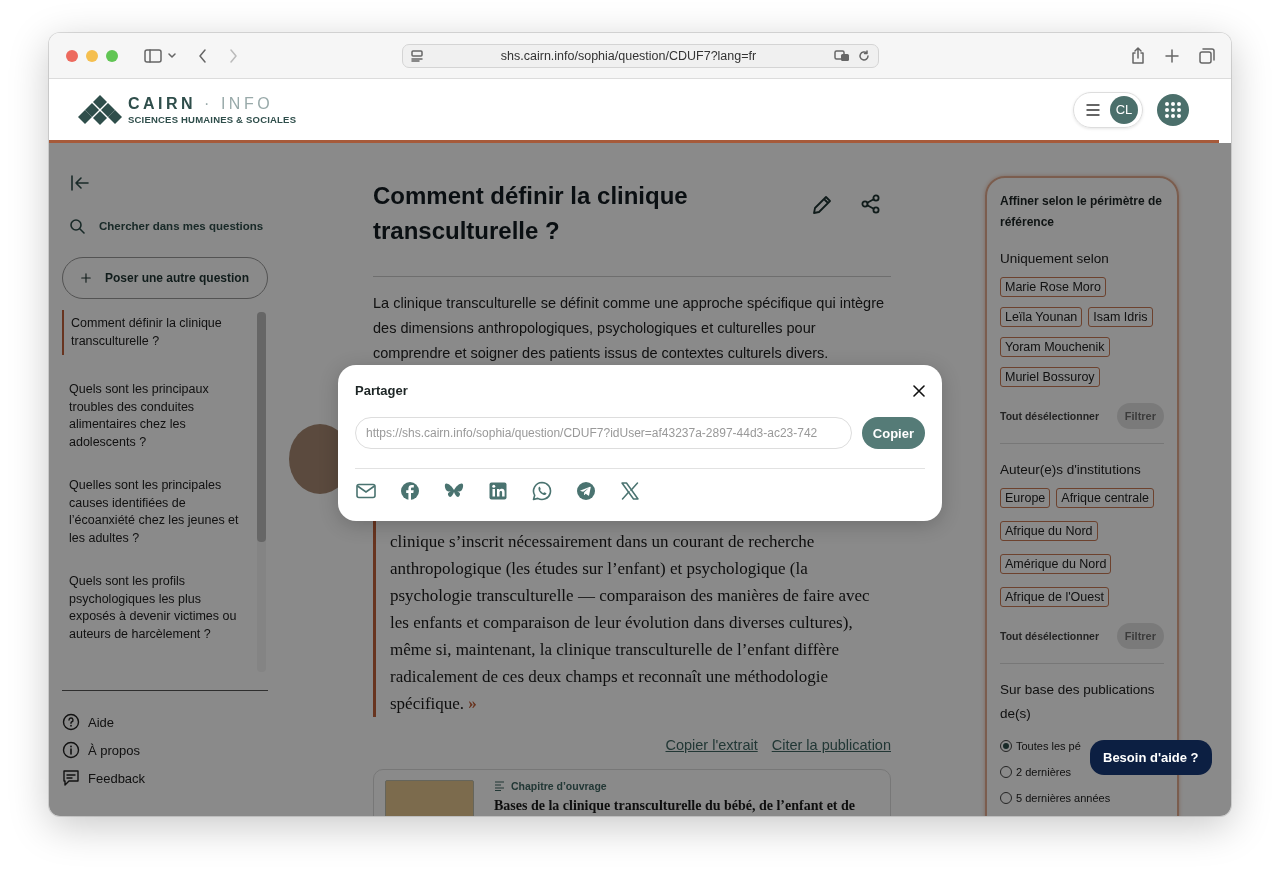  Describe the element at coordinates (1105, 498) in the screenshot. I see `filter-tag: Afrique centrale` at that location.